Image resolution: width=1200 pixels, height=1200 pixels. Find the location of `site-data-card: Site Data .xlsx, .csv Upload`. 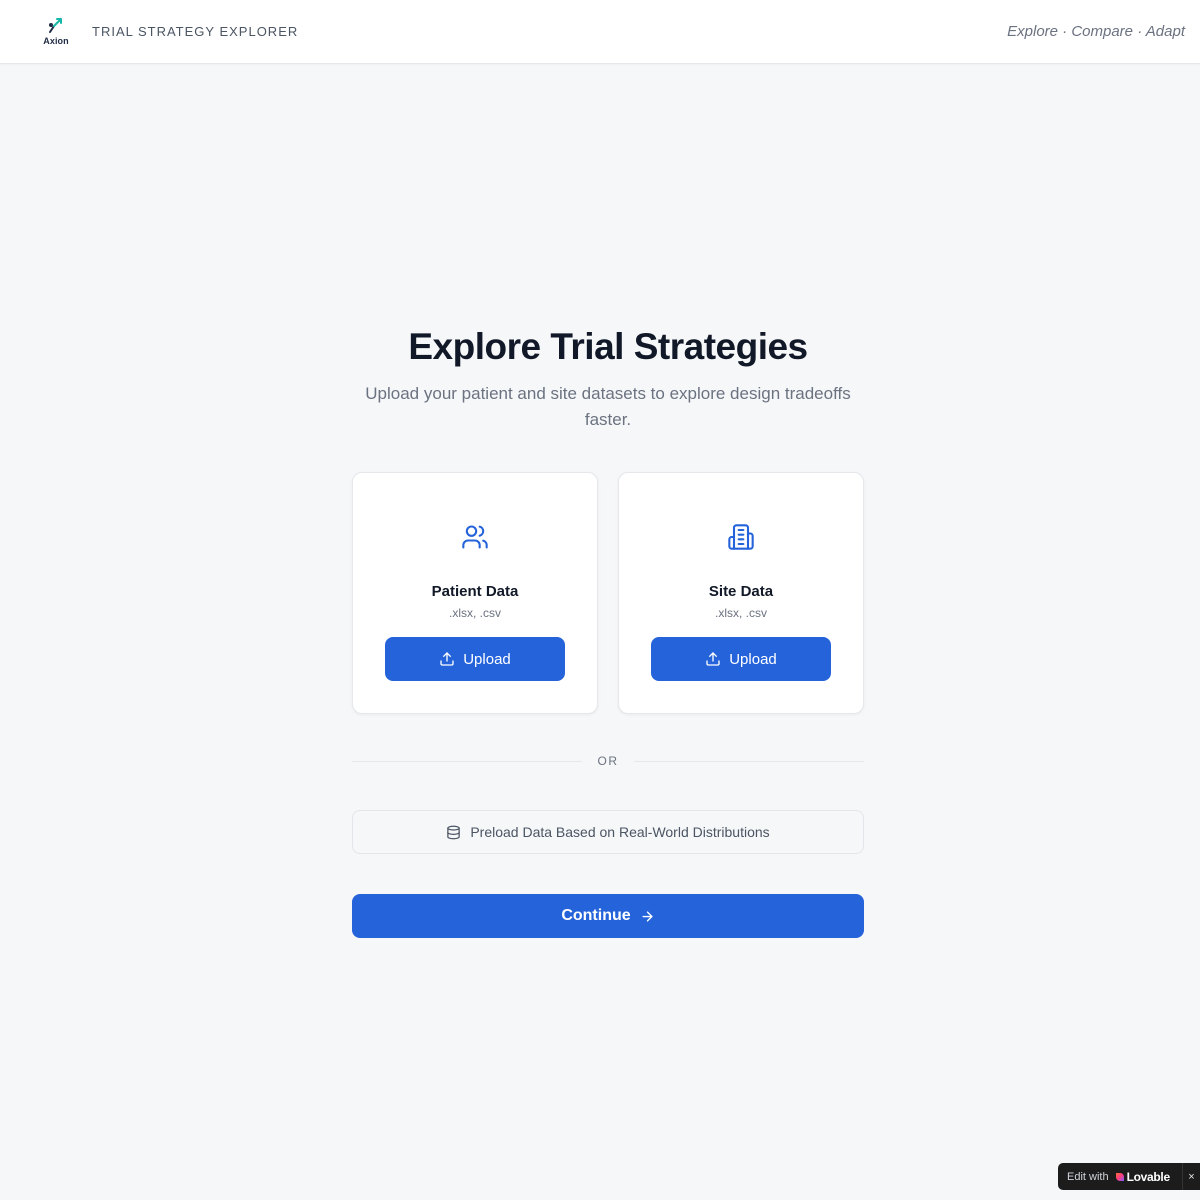

site-data-card: Site Data .xlsx, .csv Upload is located at coordinates (741, 593).